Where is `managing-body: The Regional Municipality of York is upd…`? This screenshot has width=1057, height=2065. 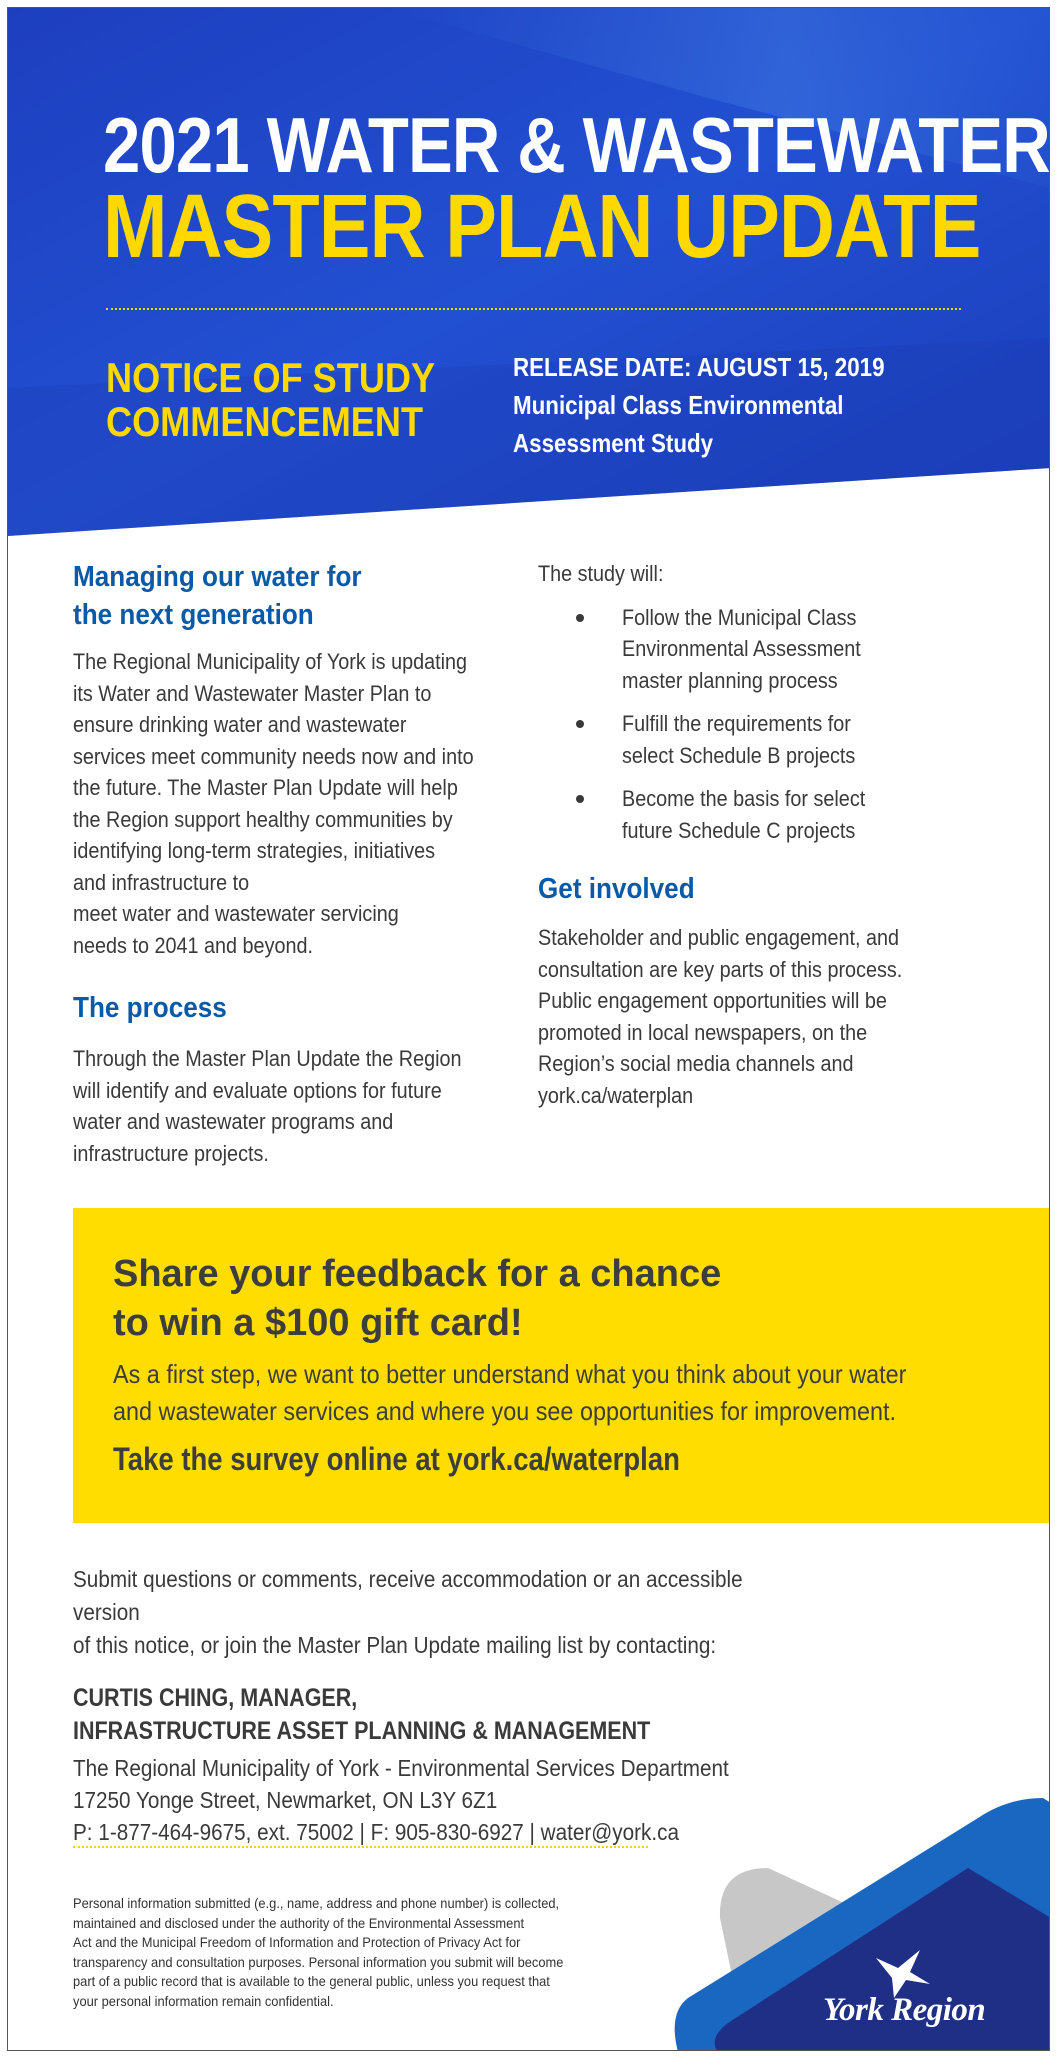 managing-body: The Regional Municipality of York is upd… is located at coordinates (273, 803).